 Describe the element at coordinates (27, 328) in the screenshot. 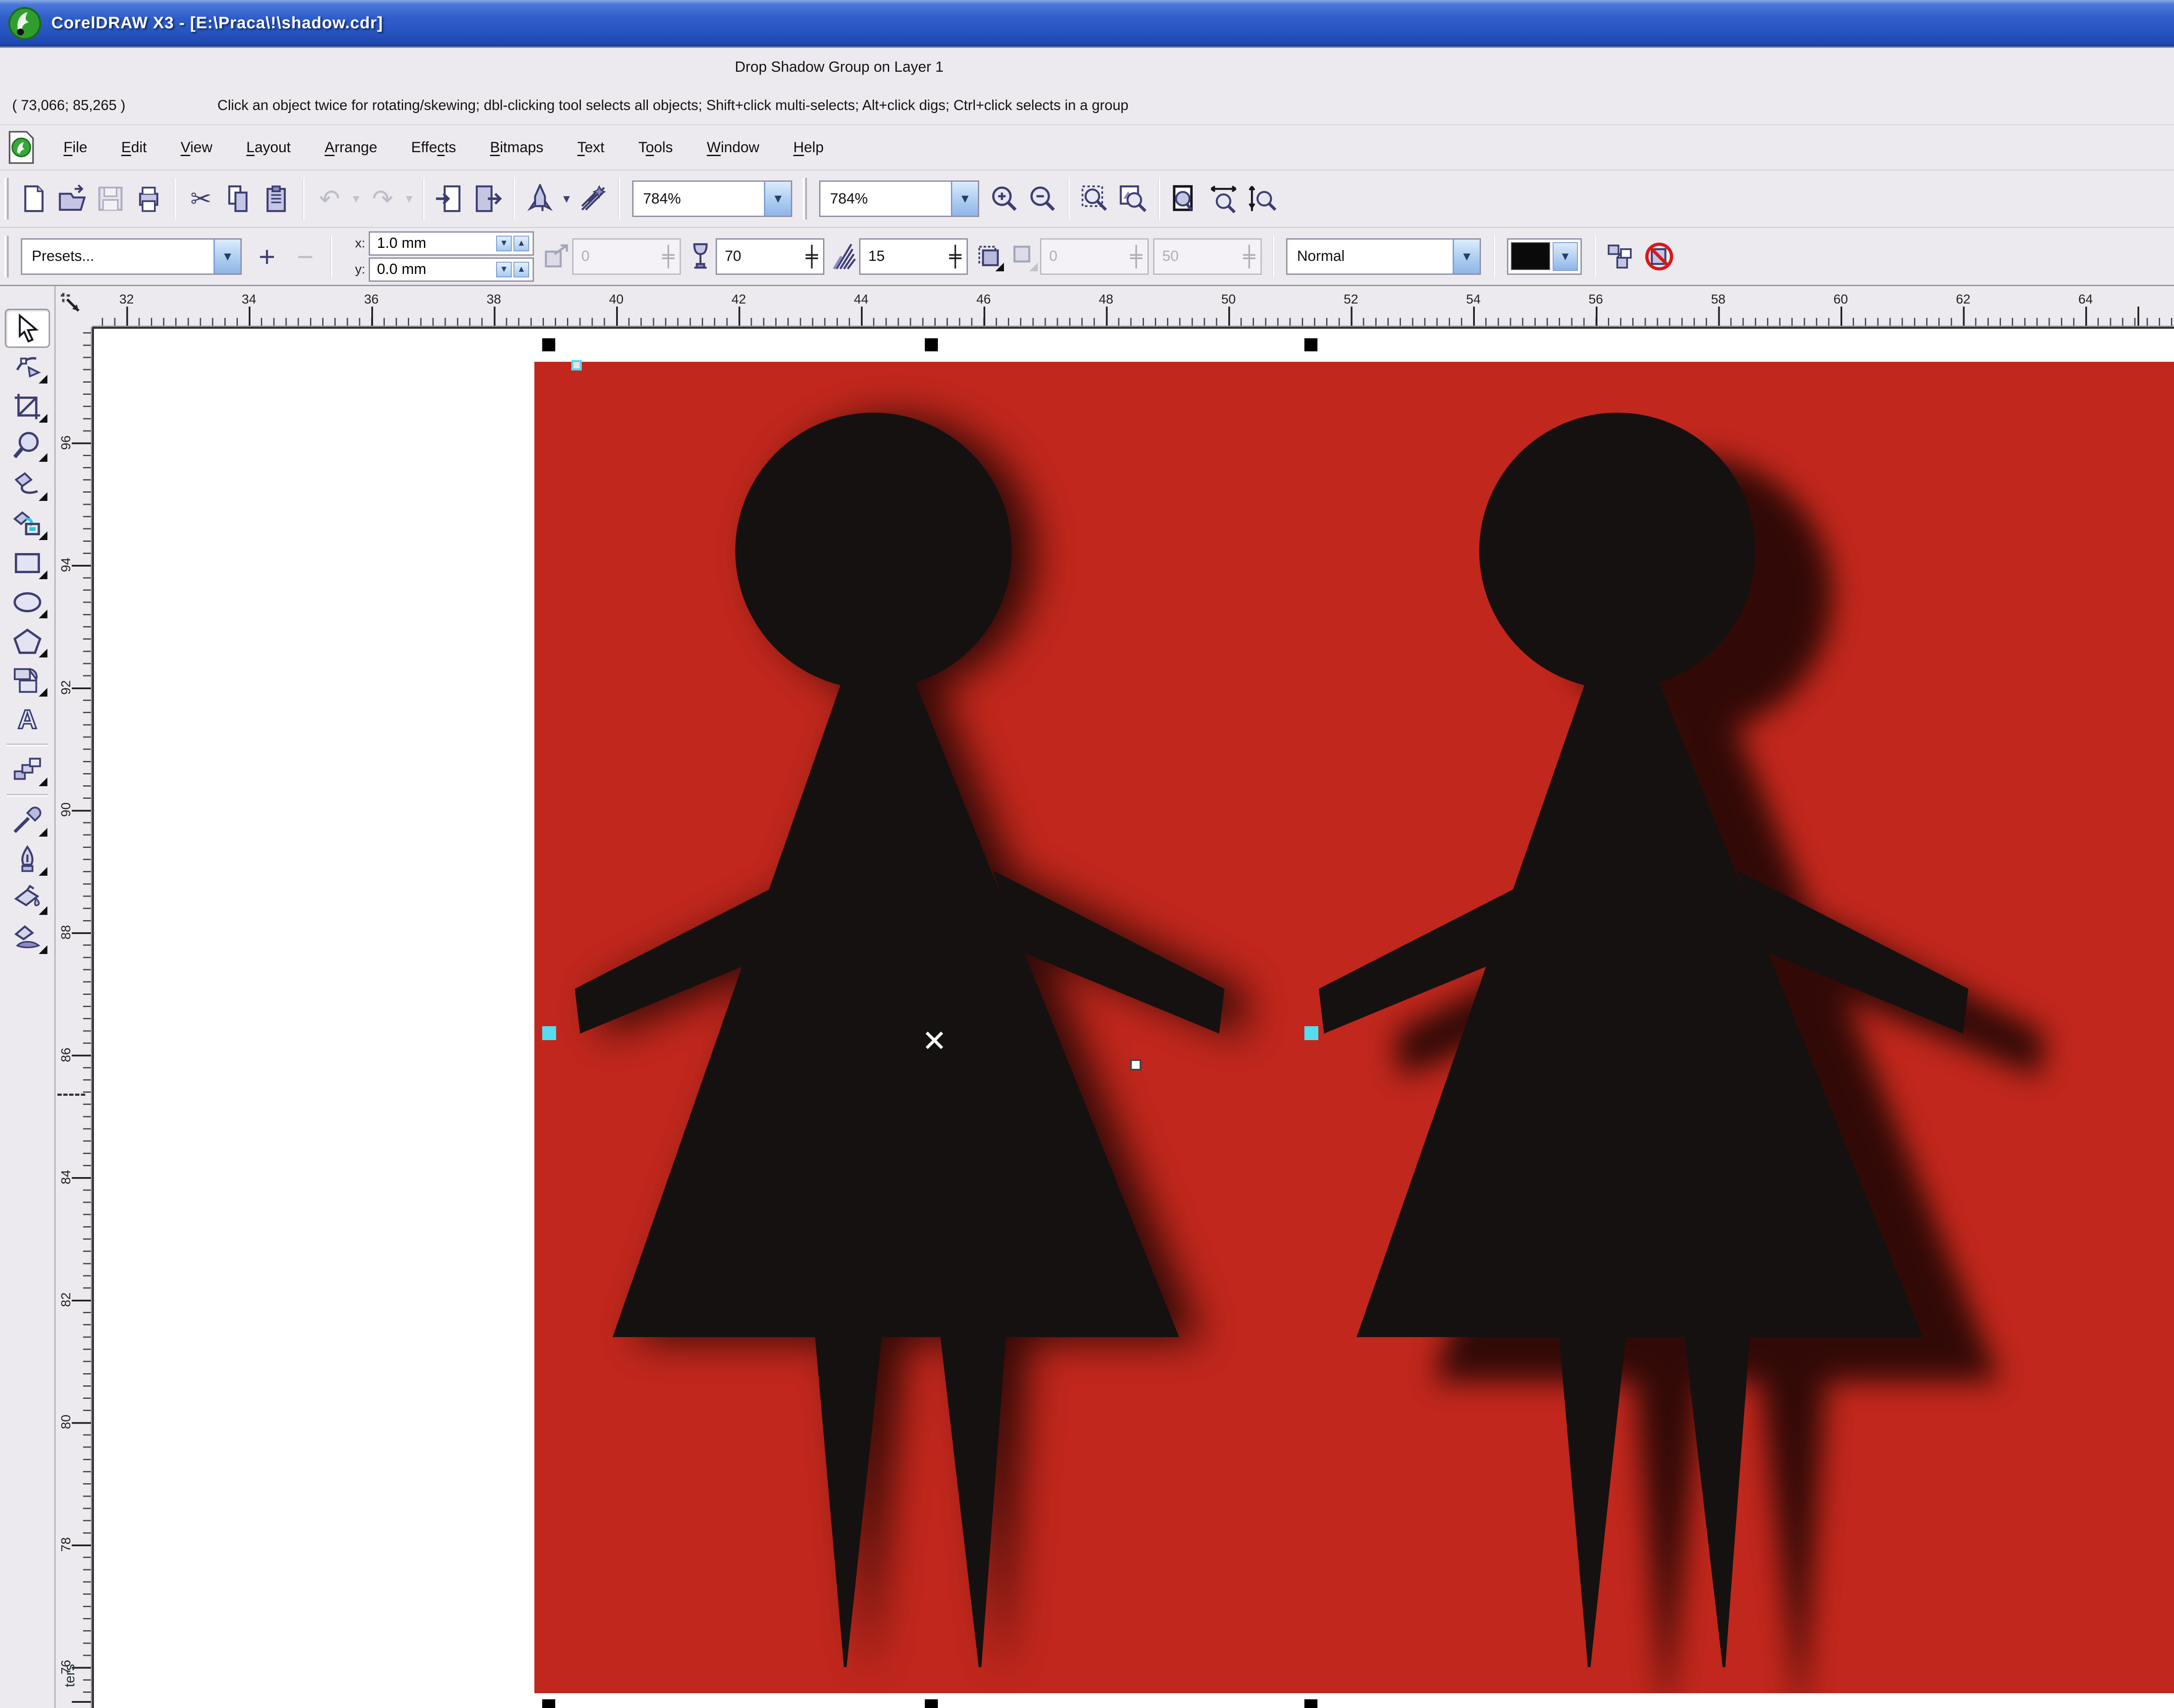

I see `pick-tool` at that location.